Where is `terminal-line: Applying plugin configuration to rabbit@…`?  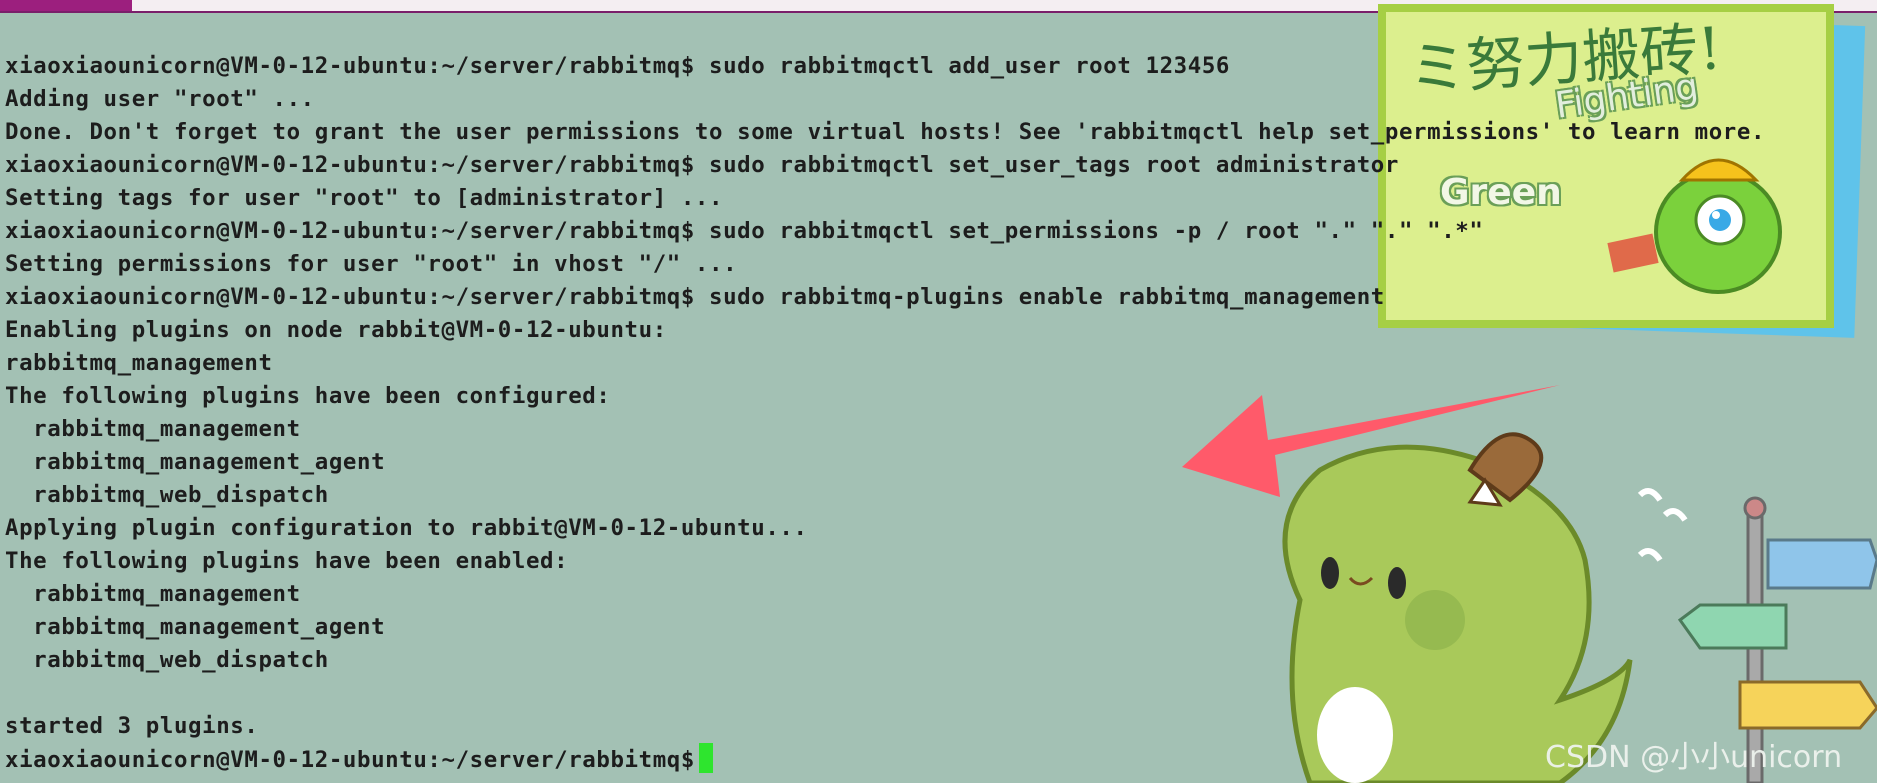 terminal-line: Applying plugin configuration to rabbit@… is located at coordinates (406, 528).